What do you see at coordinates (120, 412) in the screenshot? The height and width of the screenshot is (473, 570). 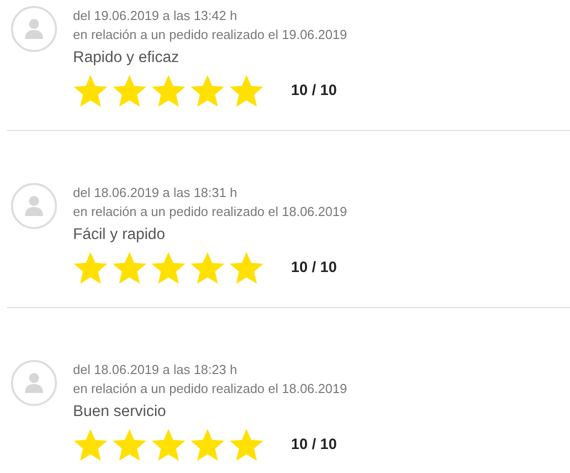 I see `review-title: Buen servicio` at bounding box center [120, 412].